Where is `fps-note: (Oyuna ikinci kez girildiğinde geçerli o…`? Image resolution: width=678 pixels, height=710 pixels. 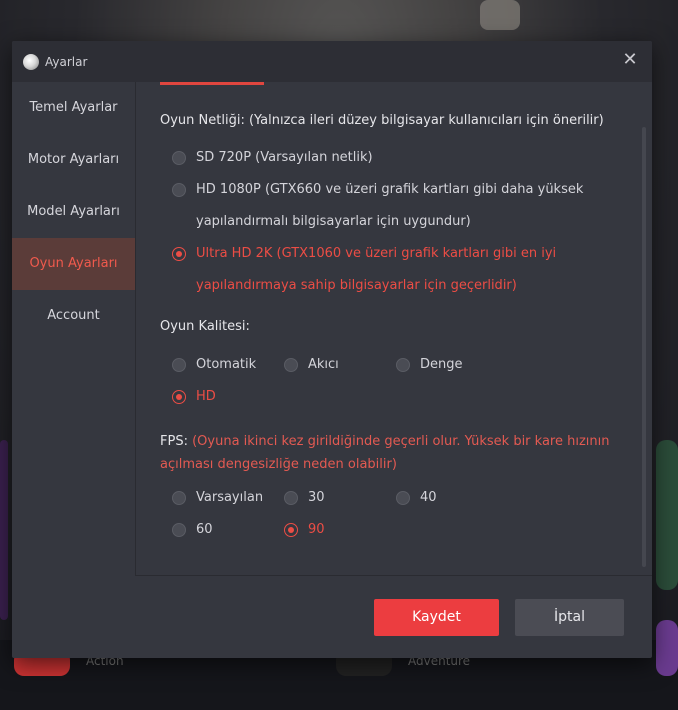
fps-note: (Oyuna ikinci kez girildiğinde geçerli o… is located at coordinates (385, 453).